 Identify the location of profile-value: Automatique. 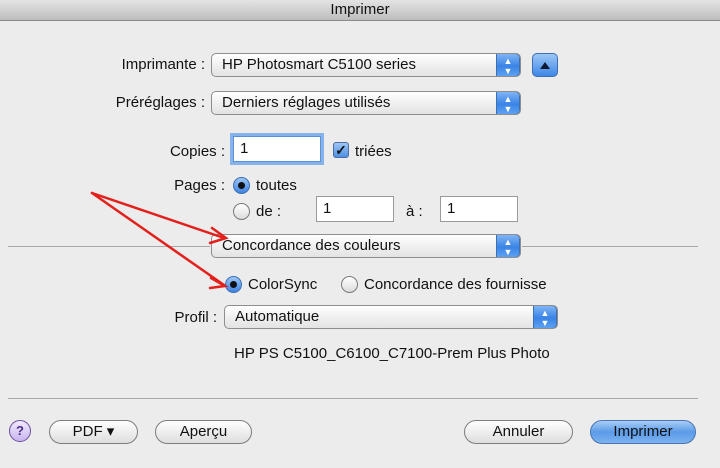
(277, 316).